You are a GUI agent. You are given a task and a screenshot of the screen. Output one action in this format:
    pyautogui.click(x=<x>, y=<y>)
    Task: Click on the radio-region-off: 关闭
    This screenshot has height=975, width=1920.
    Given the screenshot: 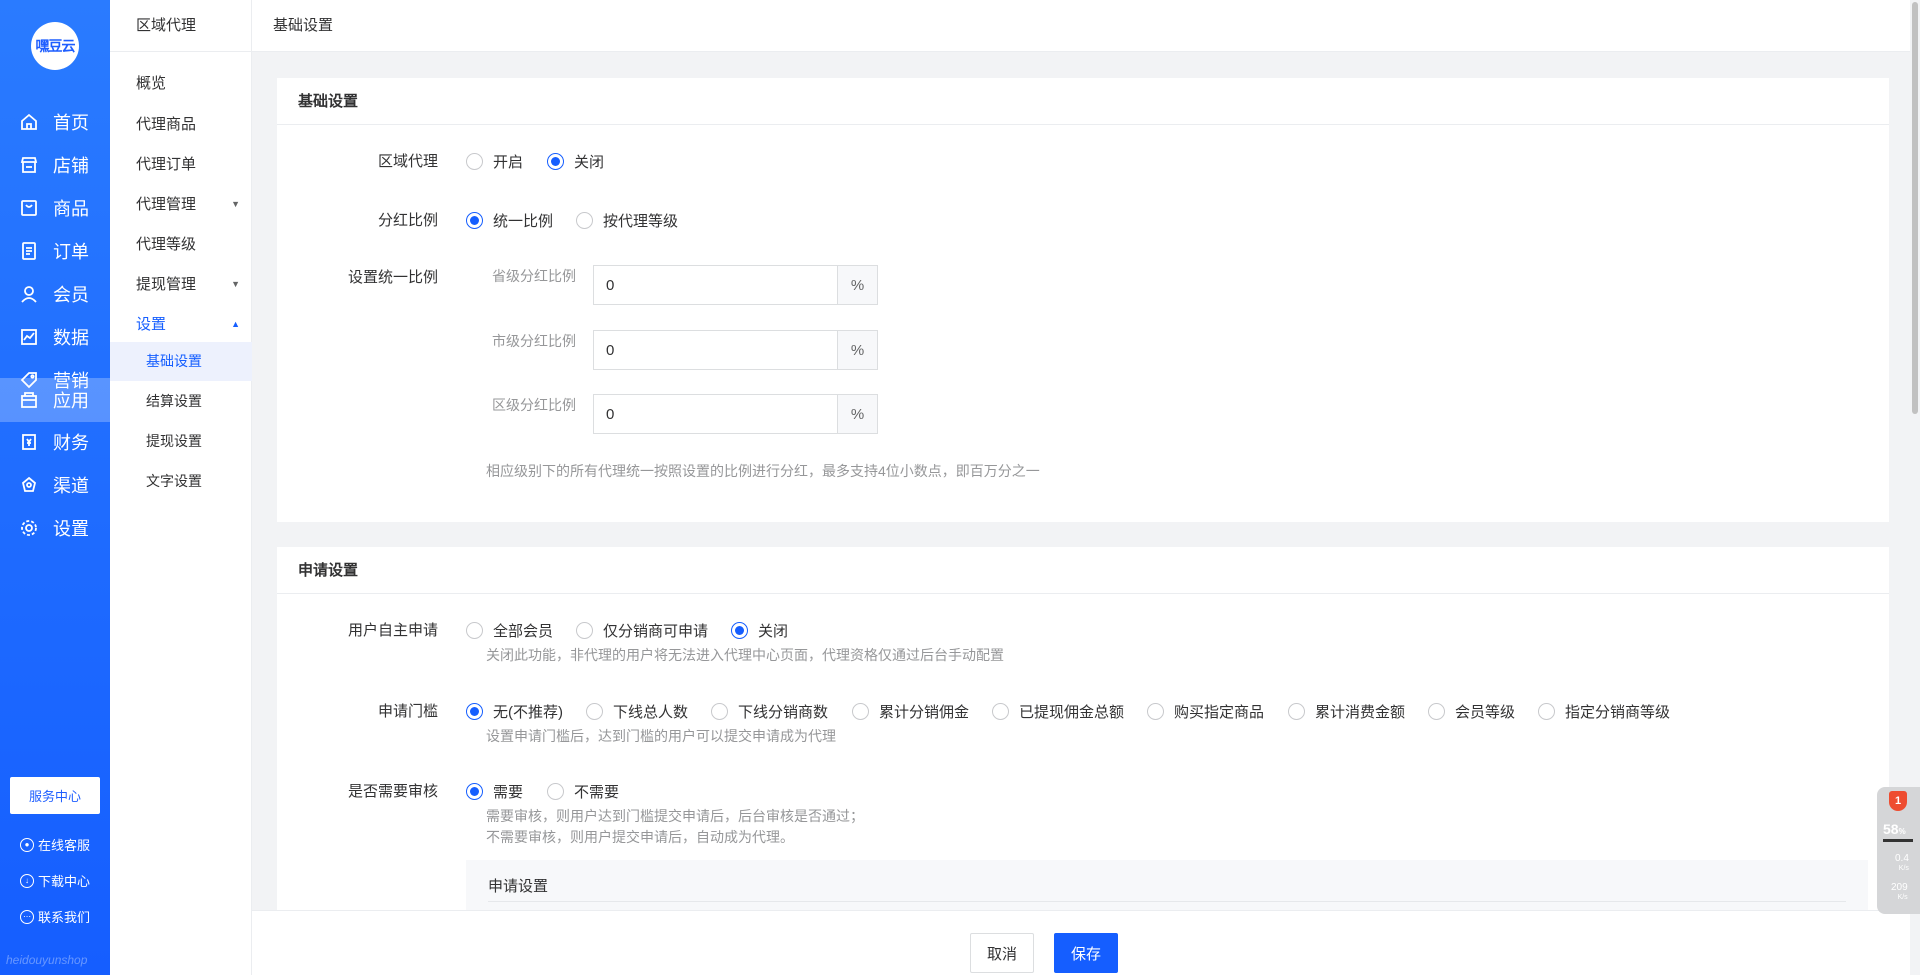 What is the action you would take?
    pyautogui.click(x=575, y=161)
    